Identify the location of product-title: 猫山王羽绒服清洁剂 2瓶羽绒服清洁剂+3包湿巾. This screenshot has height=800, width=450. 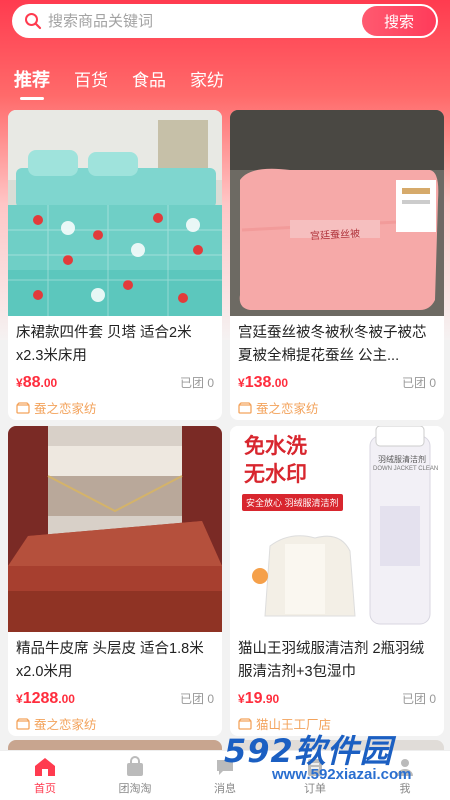
(331, 660).